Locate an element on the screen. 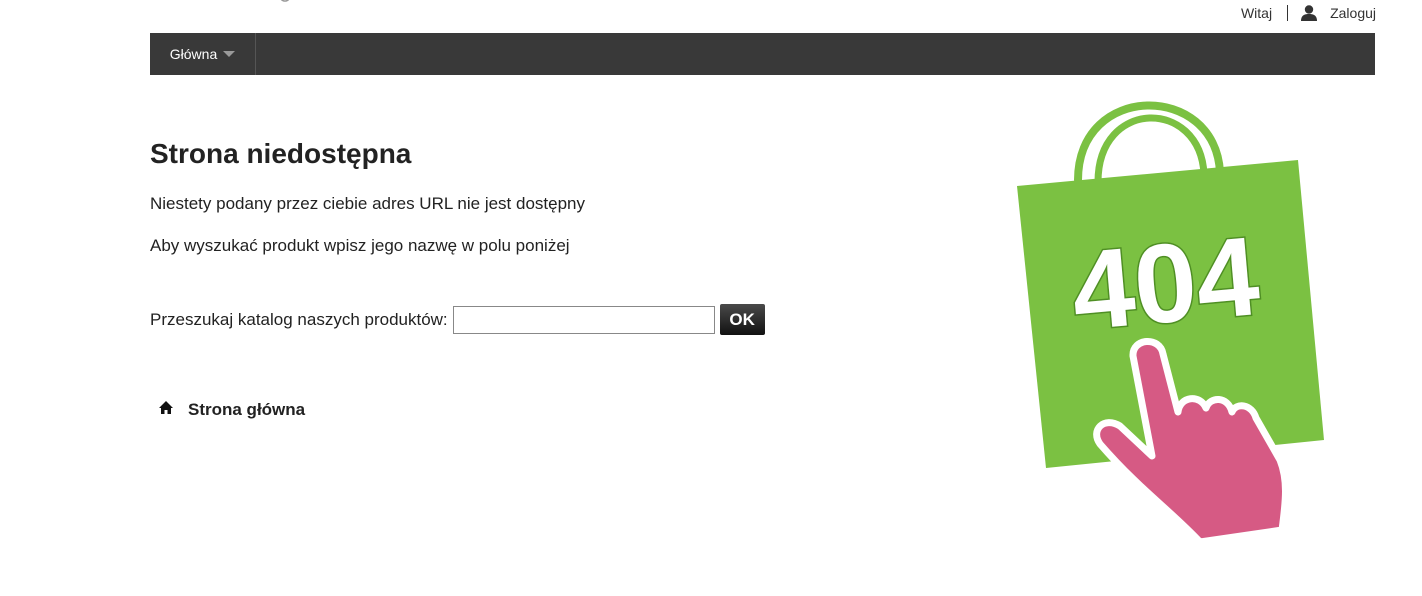 This screenshot has height=596, width=1422. page-title: Strona niedostępna is located at coordinates (281, 153).